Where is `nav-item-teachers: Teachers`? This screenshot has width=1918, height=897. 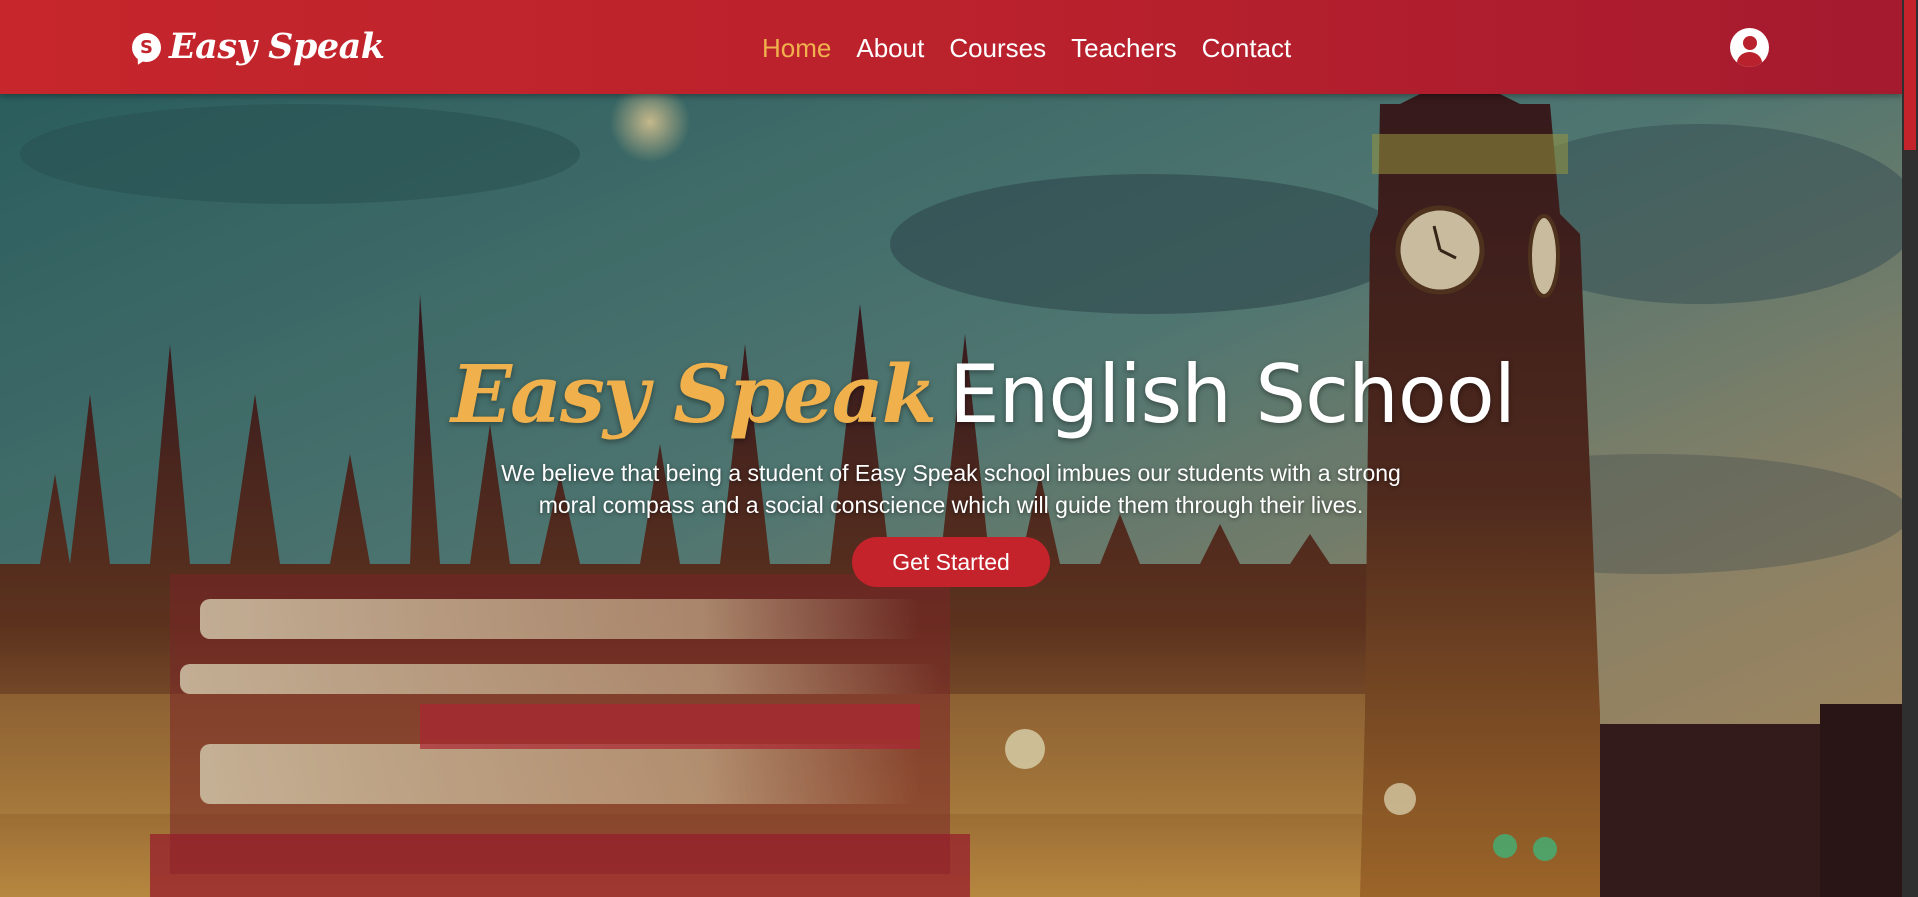
nav-item-teachers: Teachers is located at coordinates (1124, 48).